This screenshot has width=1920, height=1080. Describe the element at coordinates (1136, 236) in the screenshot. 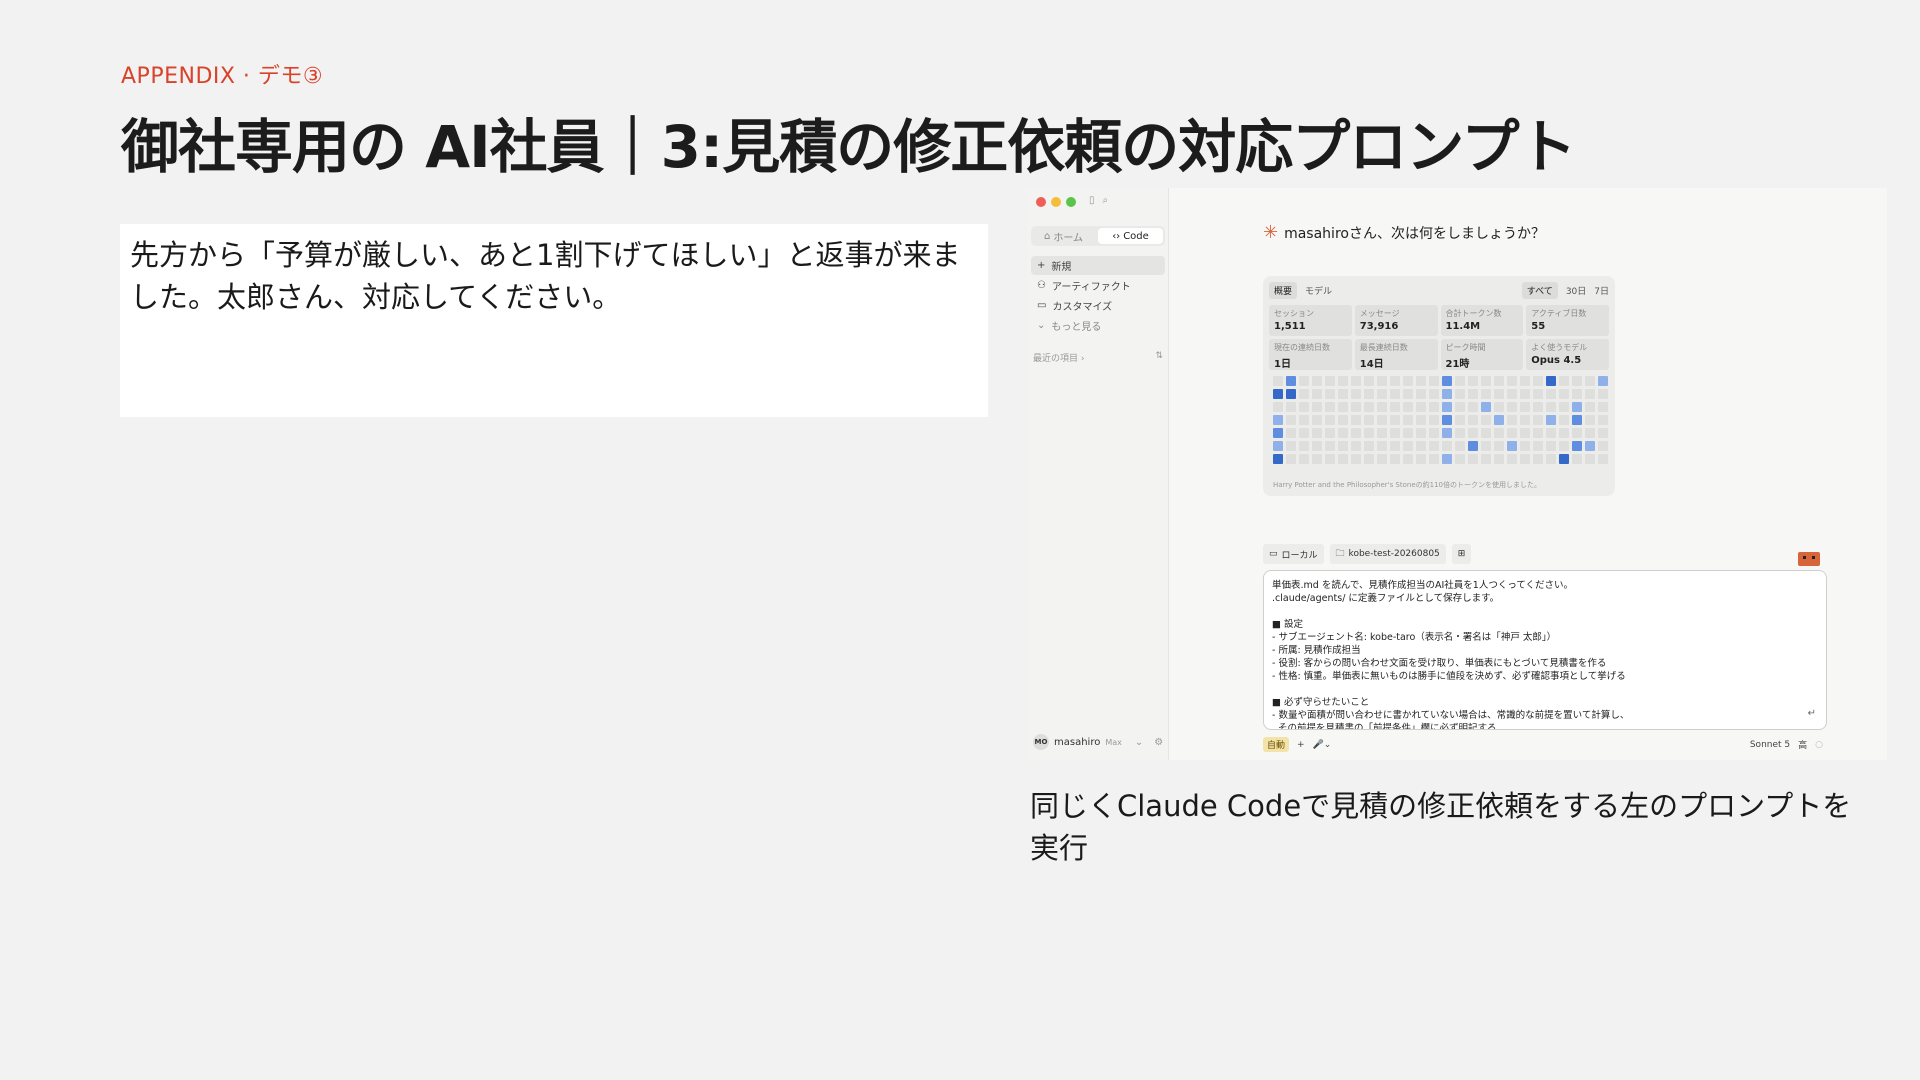

I see `tab-code-label: Code` at that location.